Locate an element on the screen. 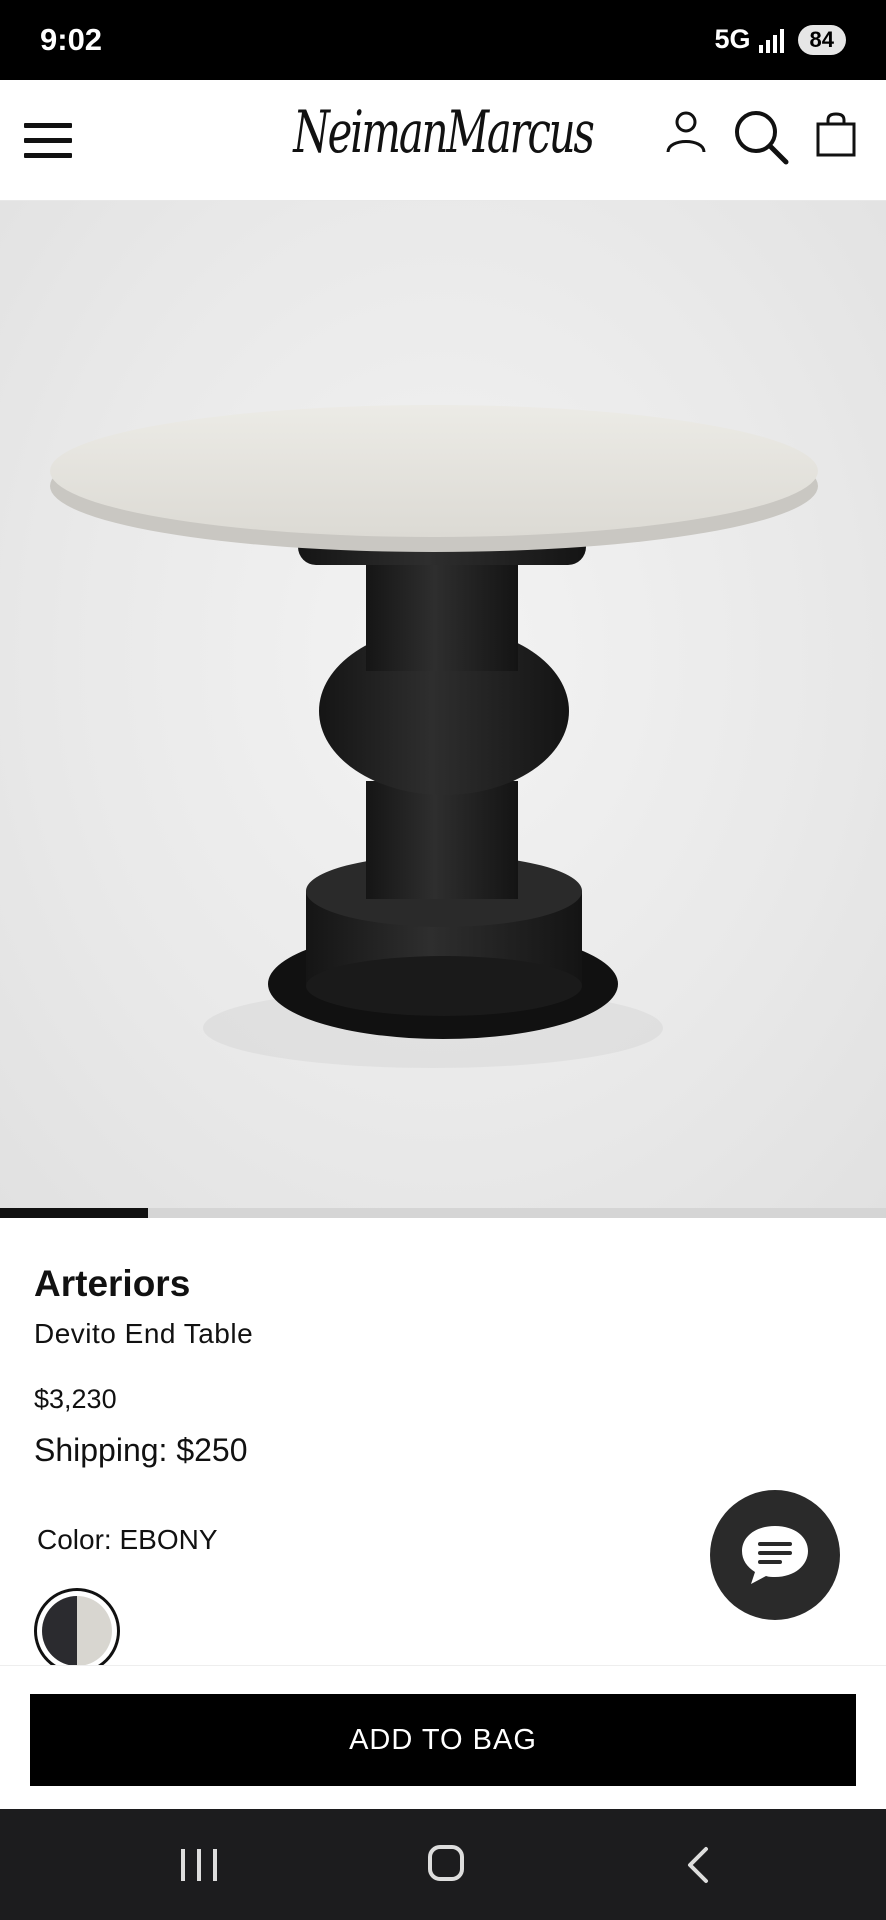  product-name: Devito End Table is located at coordinates (144, 1333).